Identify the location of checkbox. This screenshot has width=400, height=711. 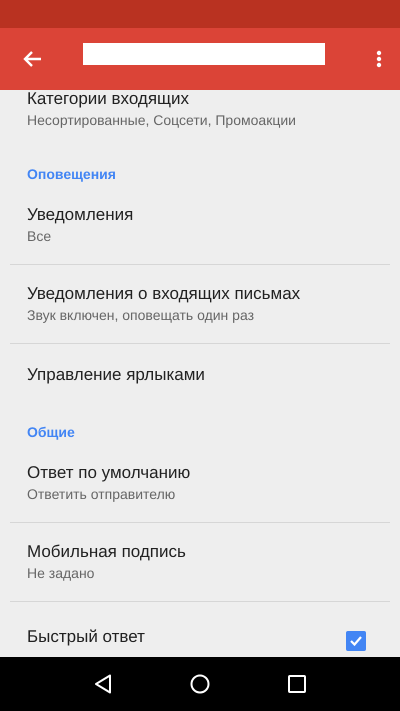
(356, 641).